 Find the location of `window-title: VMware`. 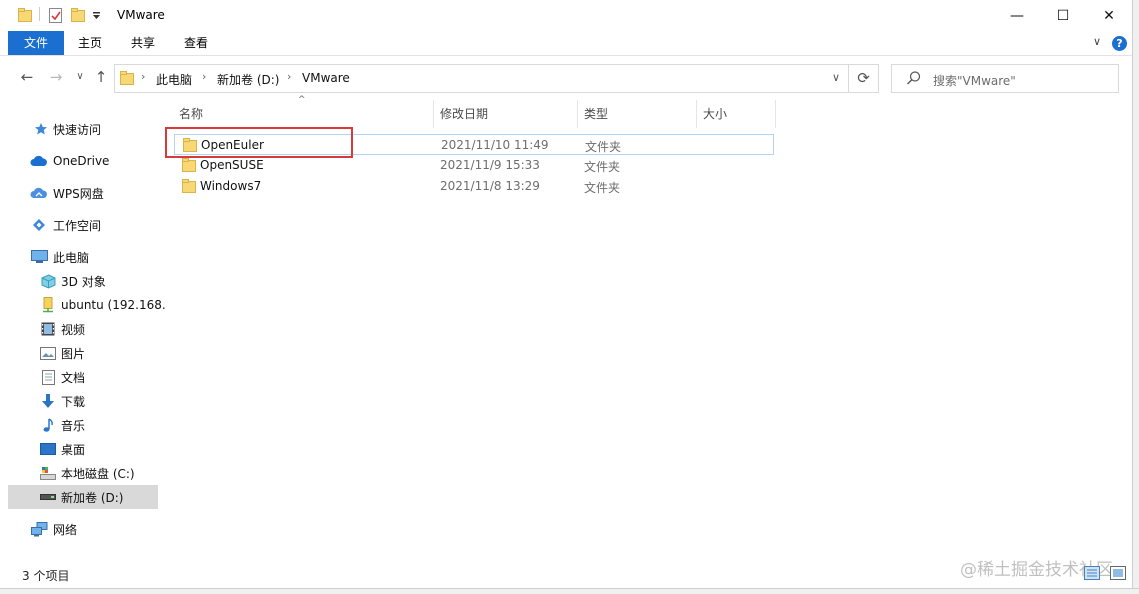

window-title: VMware is located at coordinates (141, 15).